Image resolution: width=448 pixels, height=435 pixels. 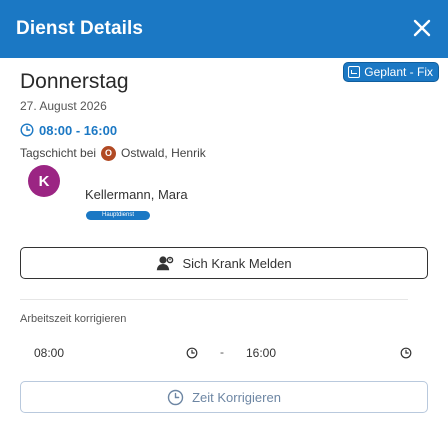 I want to click on supervisor-avatar: O, so click(x=109, y=153).